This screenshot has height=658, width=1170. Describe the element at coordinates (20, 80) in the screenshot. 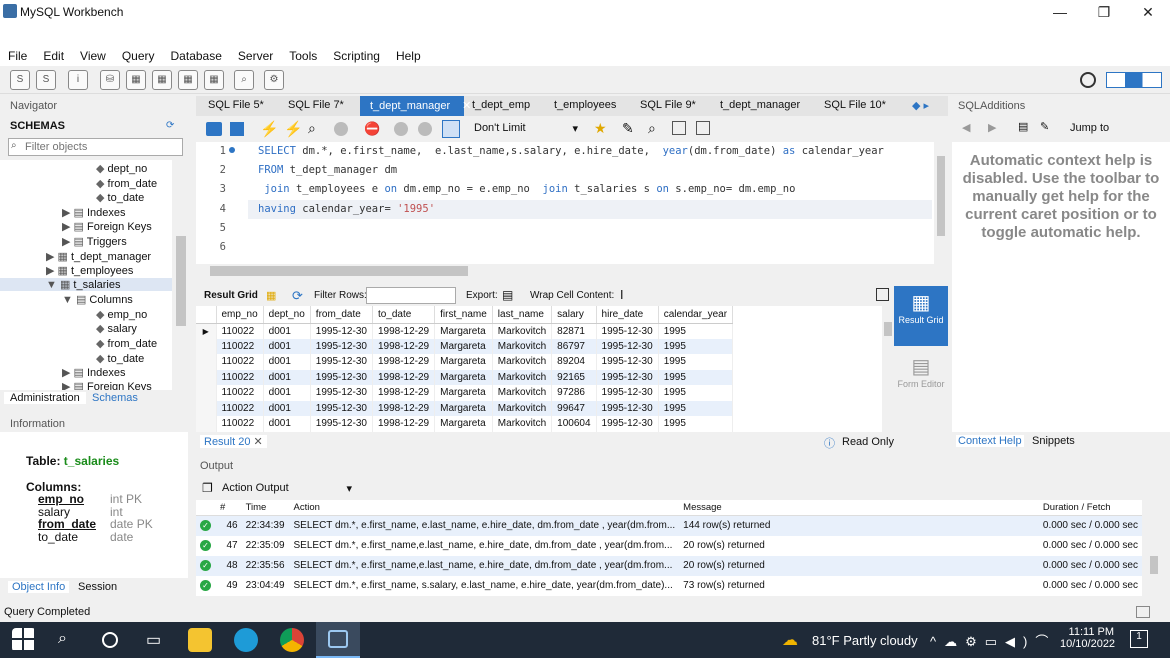

I see `new-sql-tab-icon: S` at that location.